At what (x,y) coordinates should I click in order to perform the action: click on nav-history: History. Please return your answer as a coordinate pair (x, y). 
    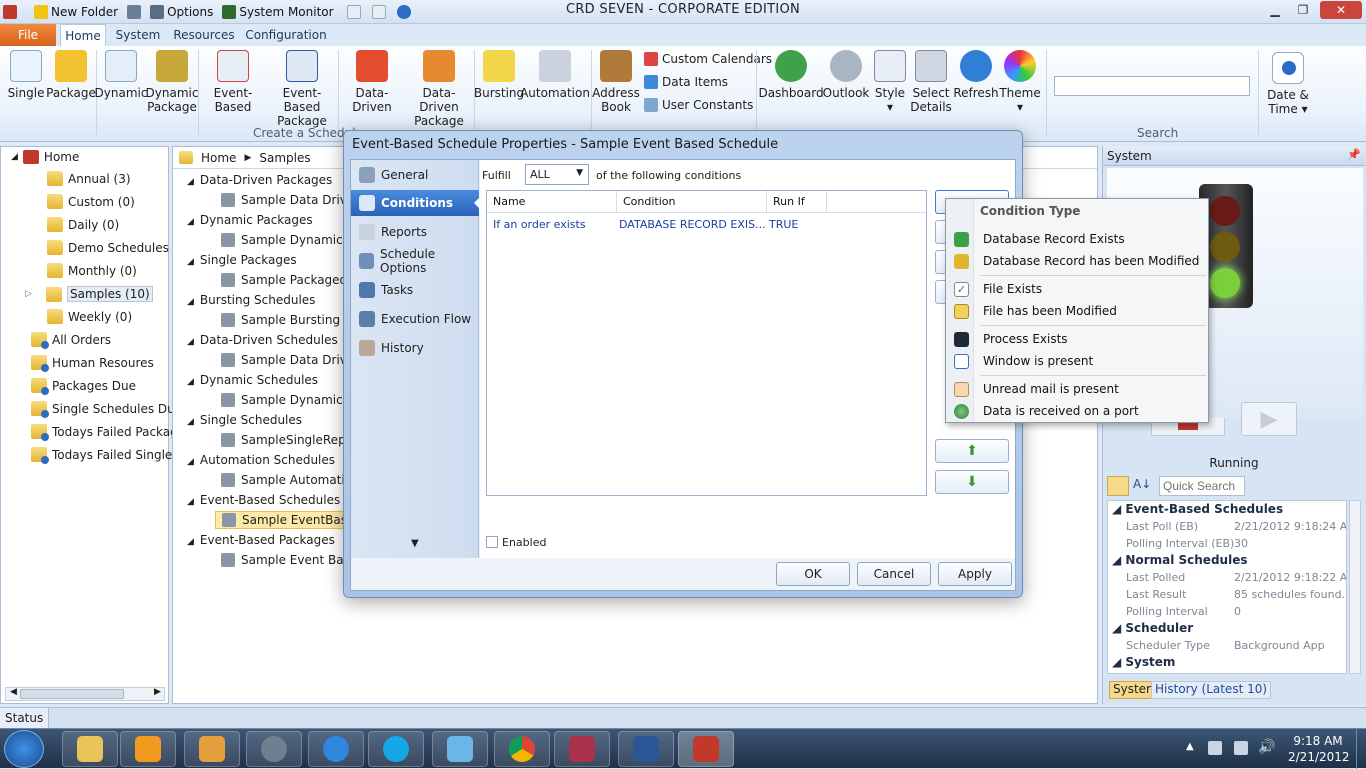
    Looking at the image, I should click on (415, 348).